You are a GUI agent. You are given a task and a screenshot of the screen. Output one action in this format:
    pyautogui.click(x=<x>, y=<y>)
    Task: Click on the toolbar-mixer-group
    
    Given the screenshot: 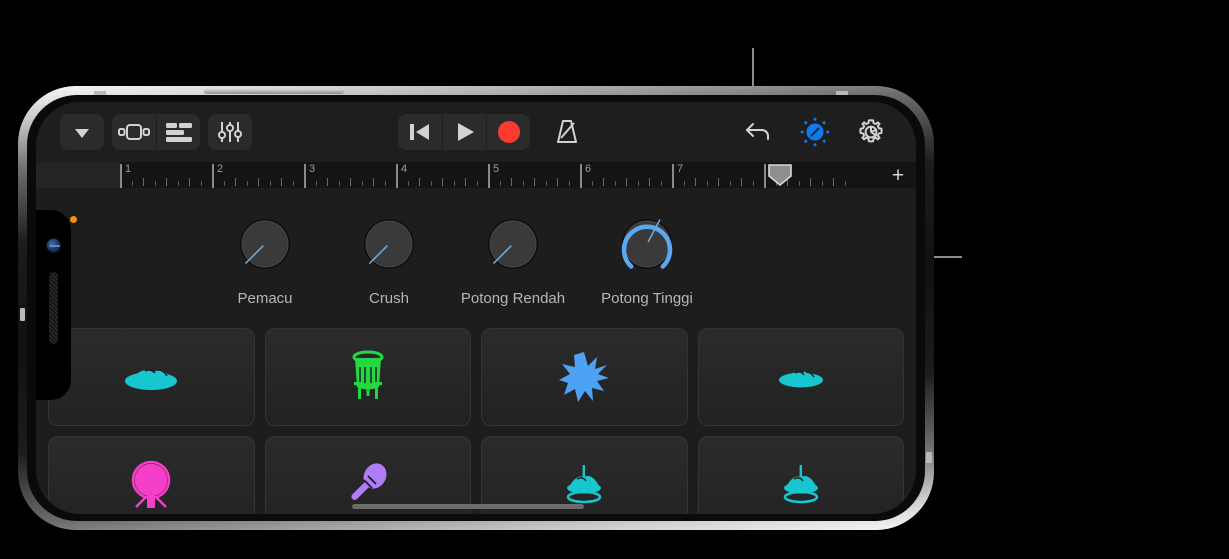 What is the action you would take?
    pyautogui.click(x=230, y=132)
    